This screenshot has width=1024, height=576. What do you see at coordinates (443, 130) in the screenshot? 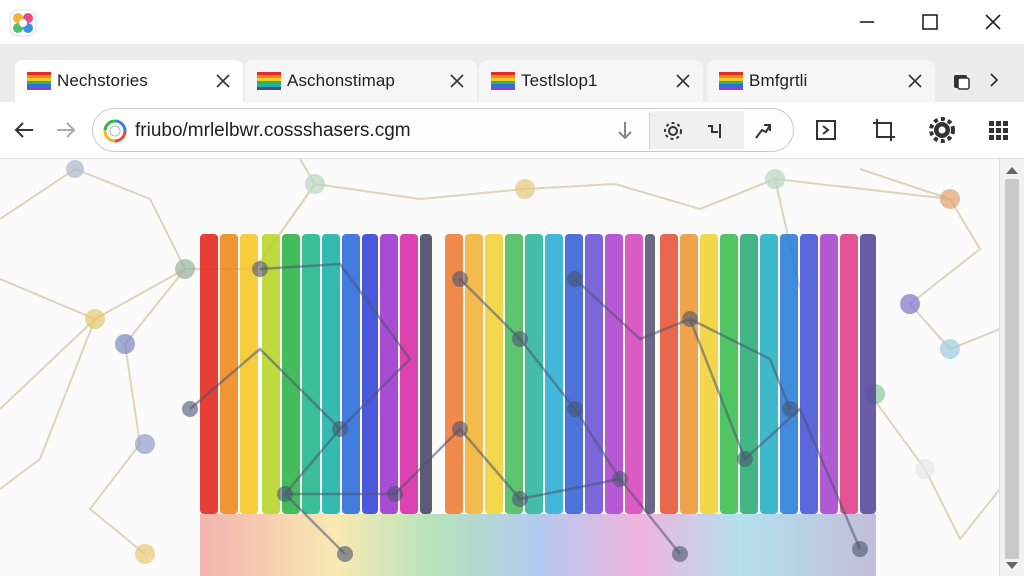
I see `address-bar: friubo/mrlelbwr.cossshasers.cgm` at bounding box center [443, 130].